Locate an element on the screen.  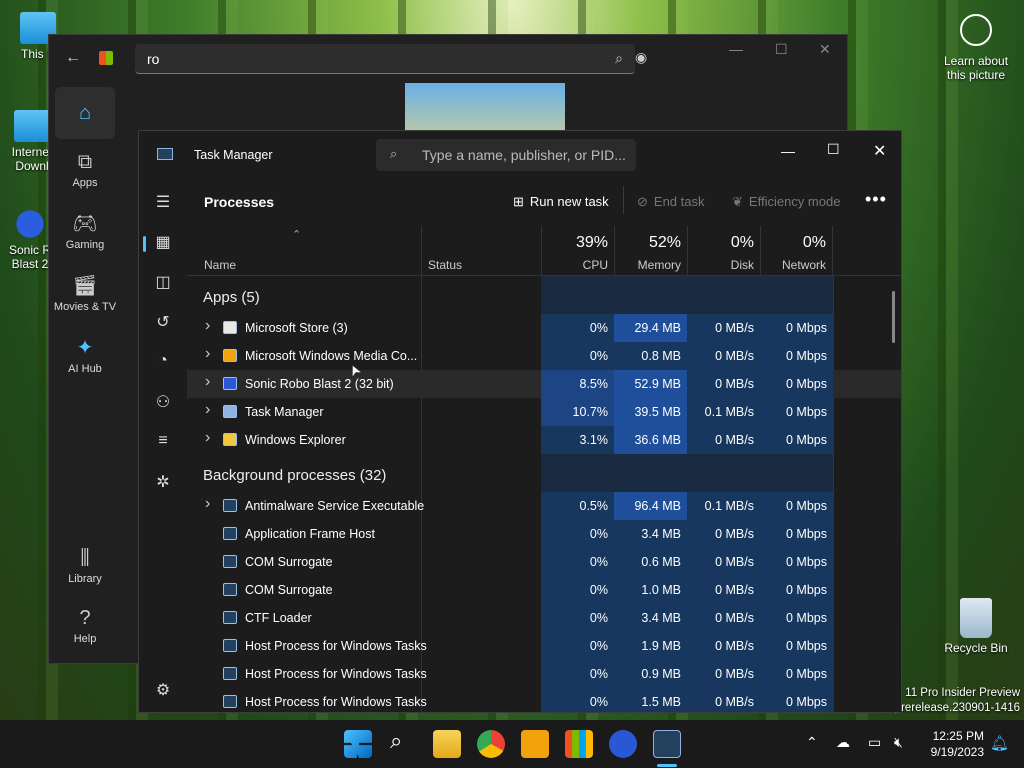
process-row: › Windows Explorer 3.1% 36.6 MB 0 MB/s 0 Mbps is located at coordinates (544, 440).